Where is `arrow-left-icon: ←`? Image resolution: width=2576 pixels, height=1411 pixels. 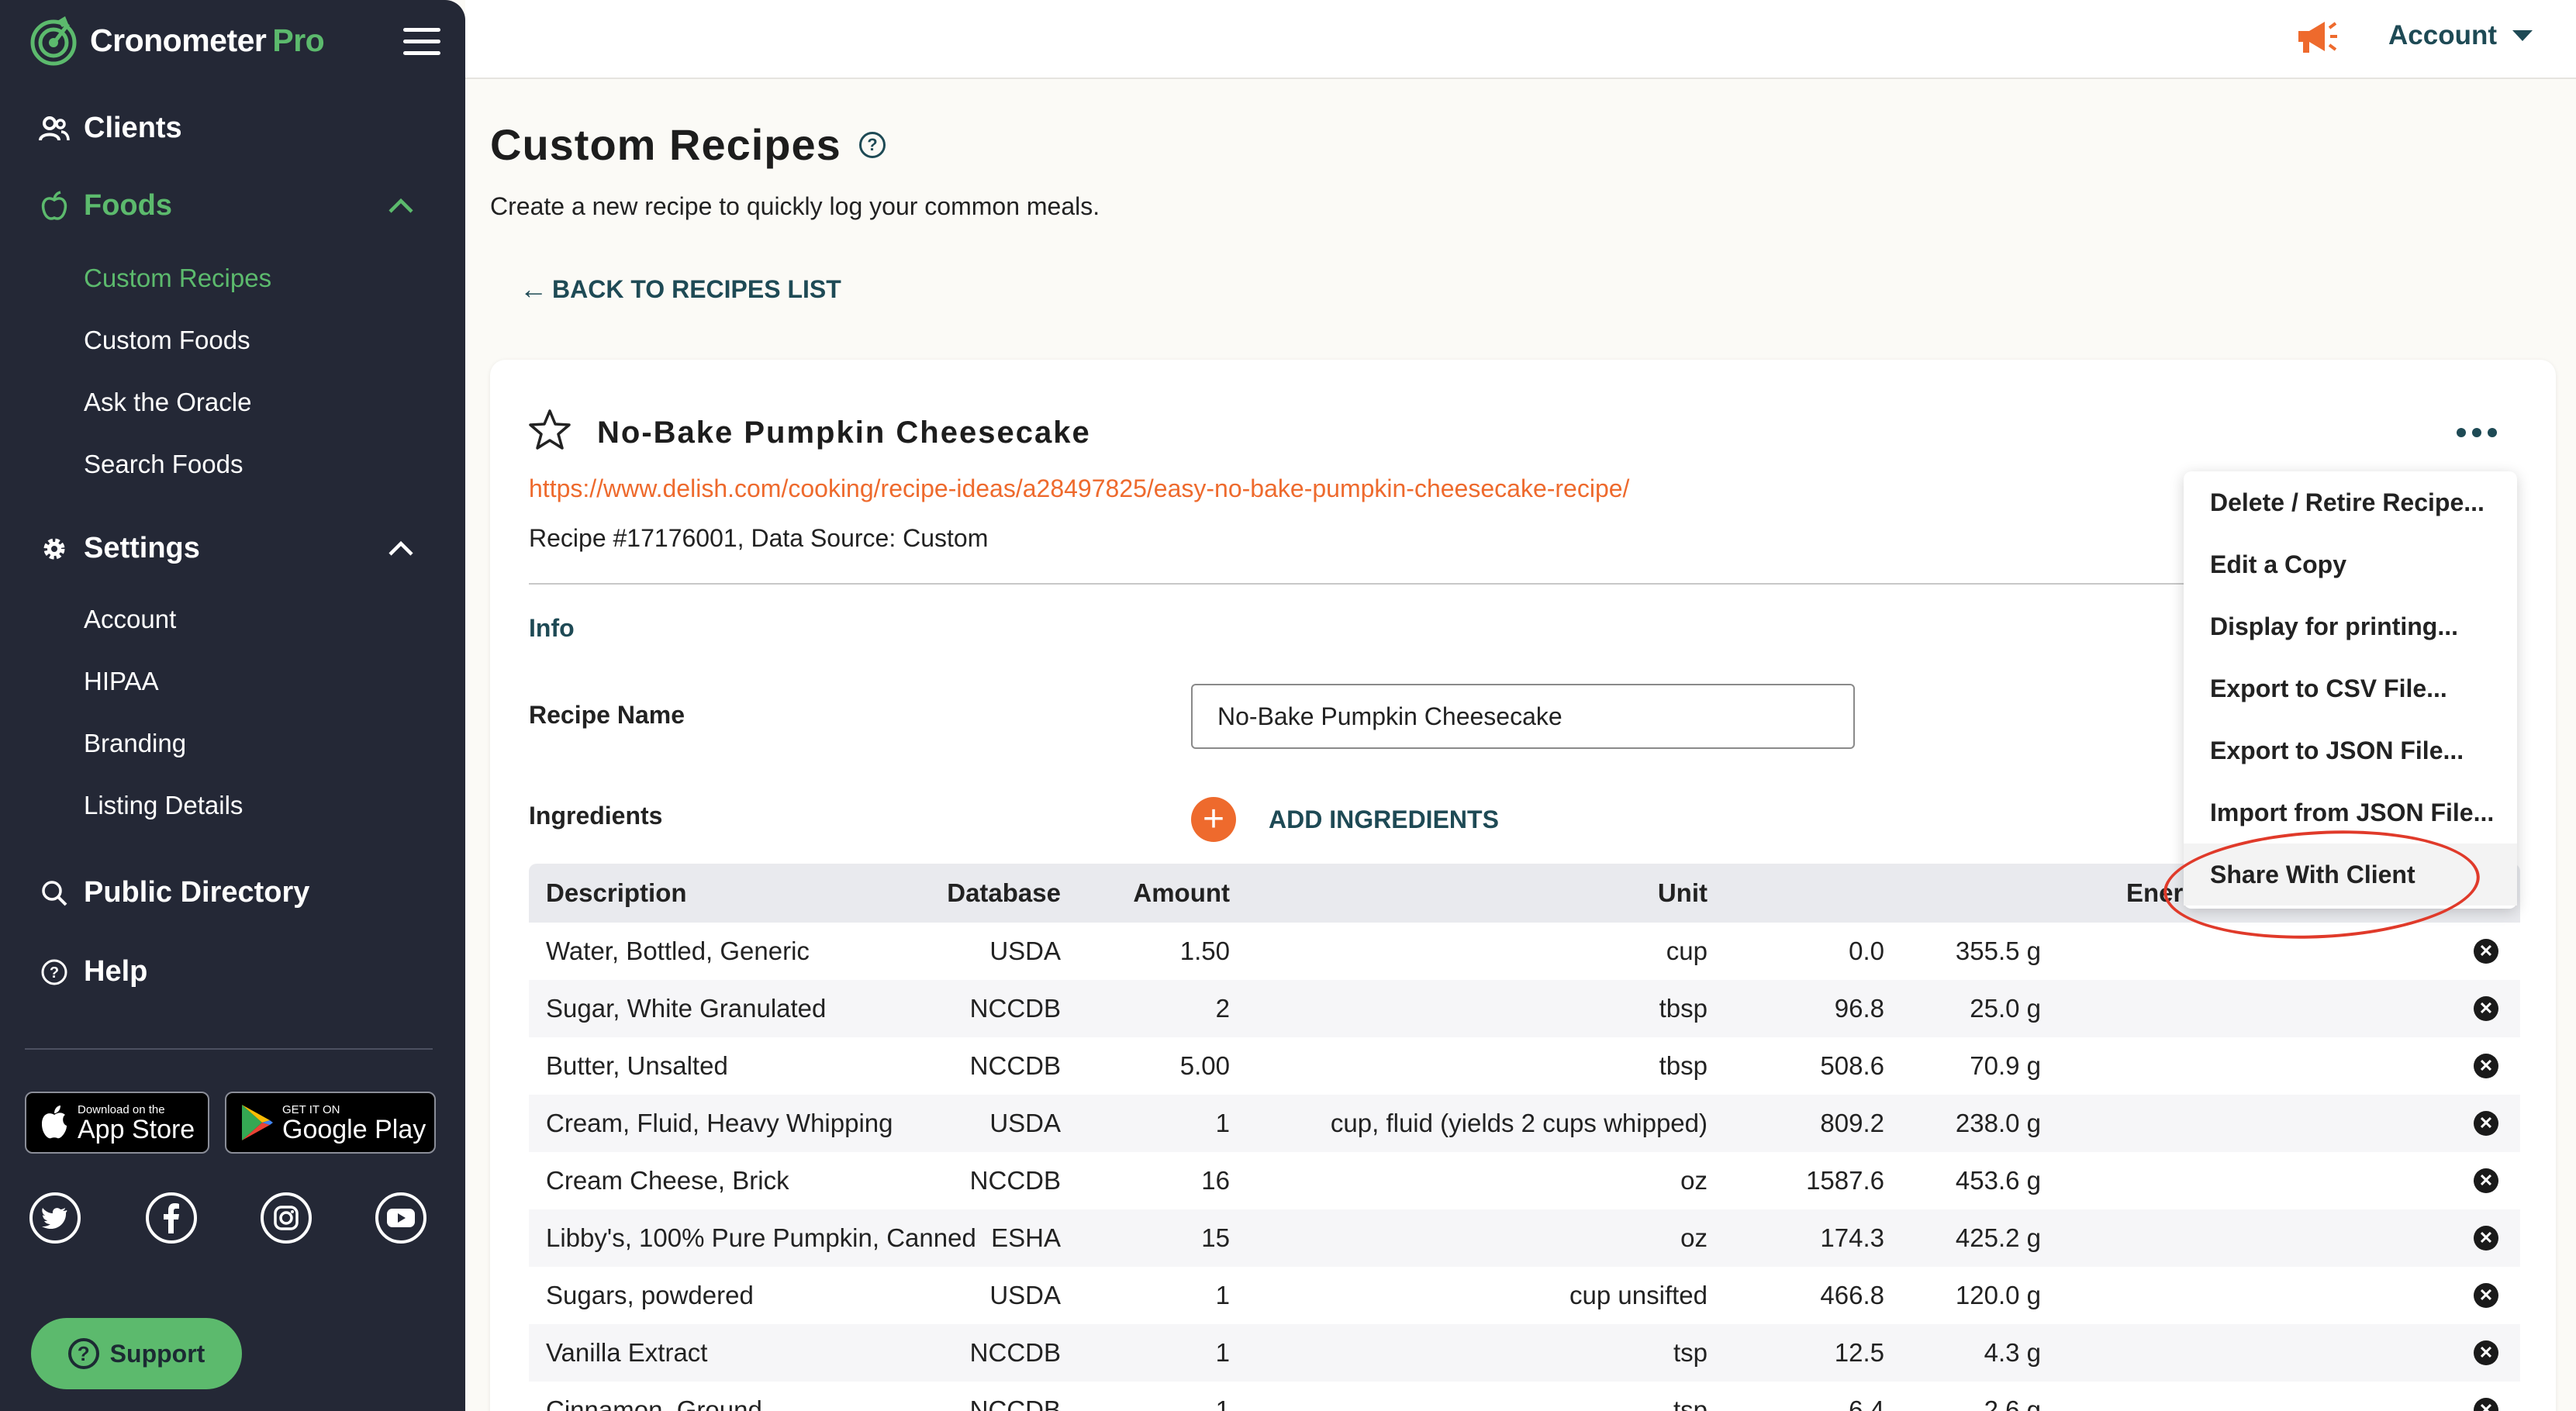 arrow-left-icon: ← is located at coordinates (534, 289).